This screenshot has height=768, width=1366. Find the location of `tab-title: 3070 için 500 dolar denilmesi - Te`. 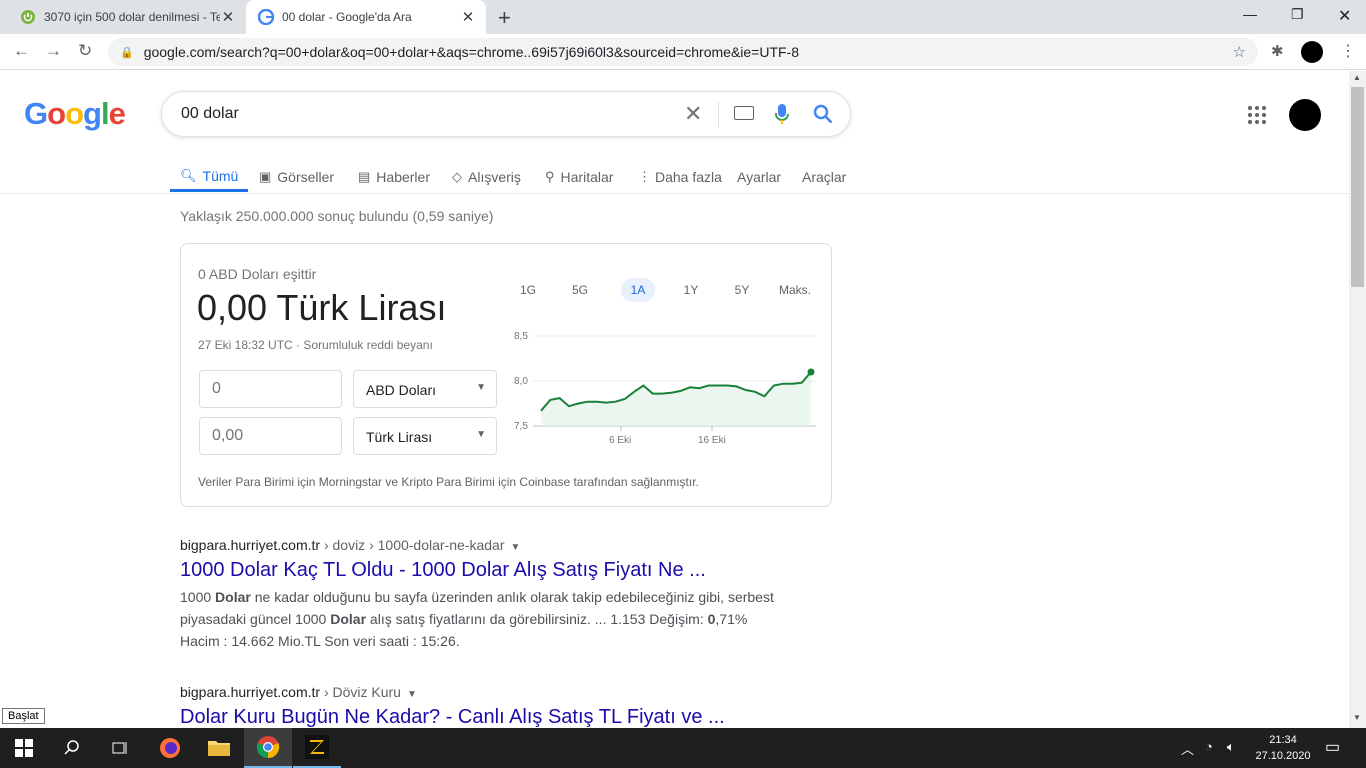

tab-title: 3070 için 500 dolar denilmesi - Te is located at coordinates (132, 17).